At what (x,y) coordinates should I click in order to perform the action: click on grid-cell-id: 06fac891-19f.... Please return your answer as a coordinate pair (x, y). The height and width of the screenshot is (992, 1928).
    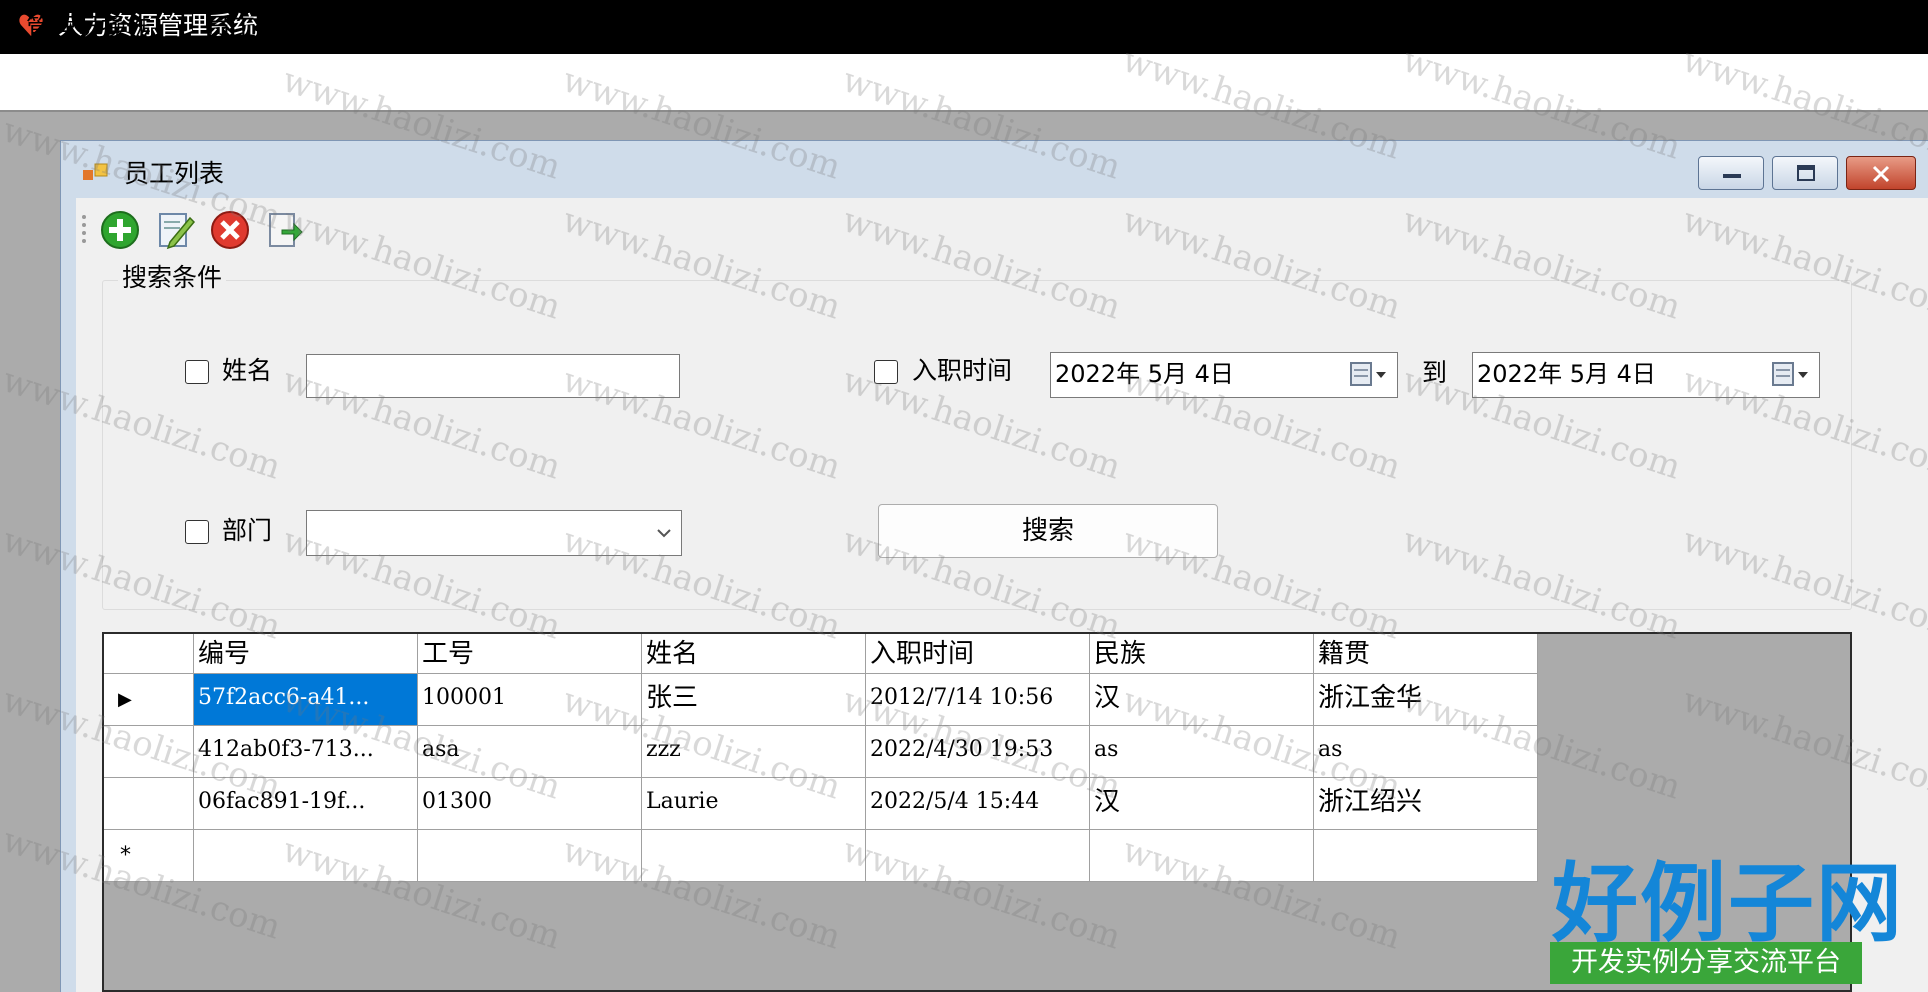
    Looking at the image, I should click on (306, 804).